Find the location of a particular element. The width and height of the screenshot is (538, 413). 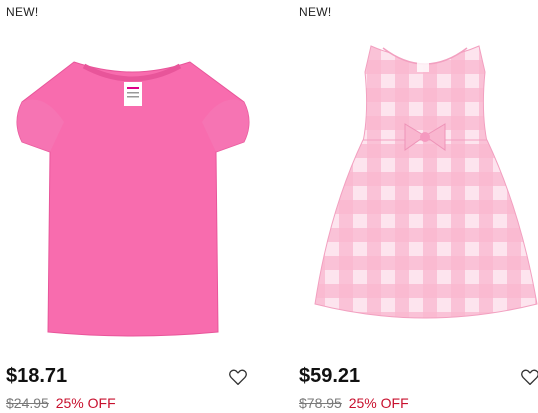

sale-price: $18.71 is located at coordinates (37, 376).